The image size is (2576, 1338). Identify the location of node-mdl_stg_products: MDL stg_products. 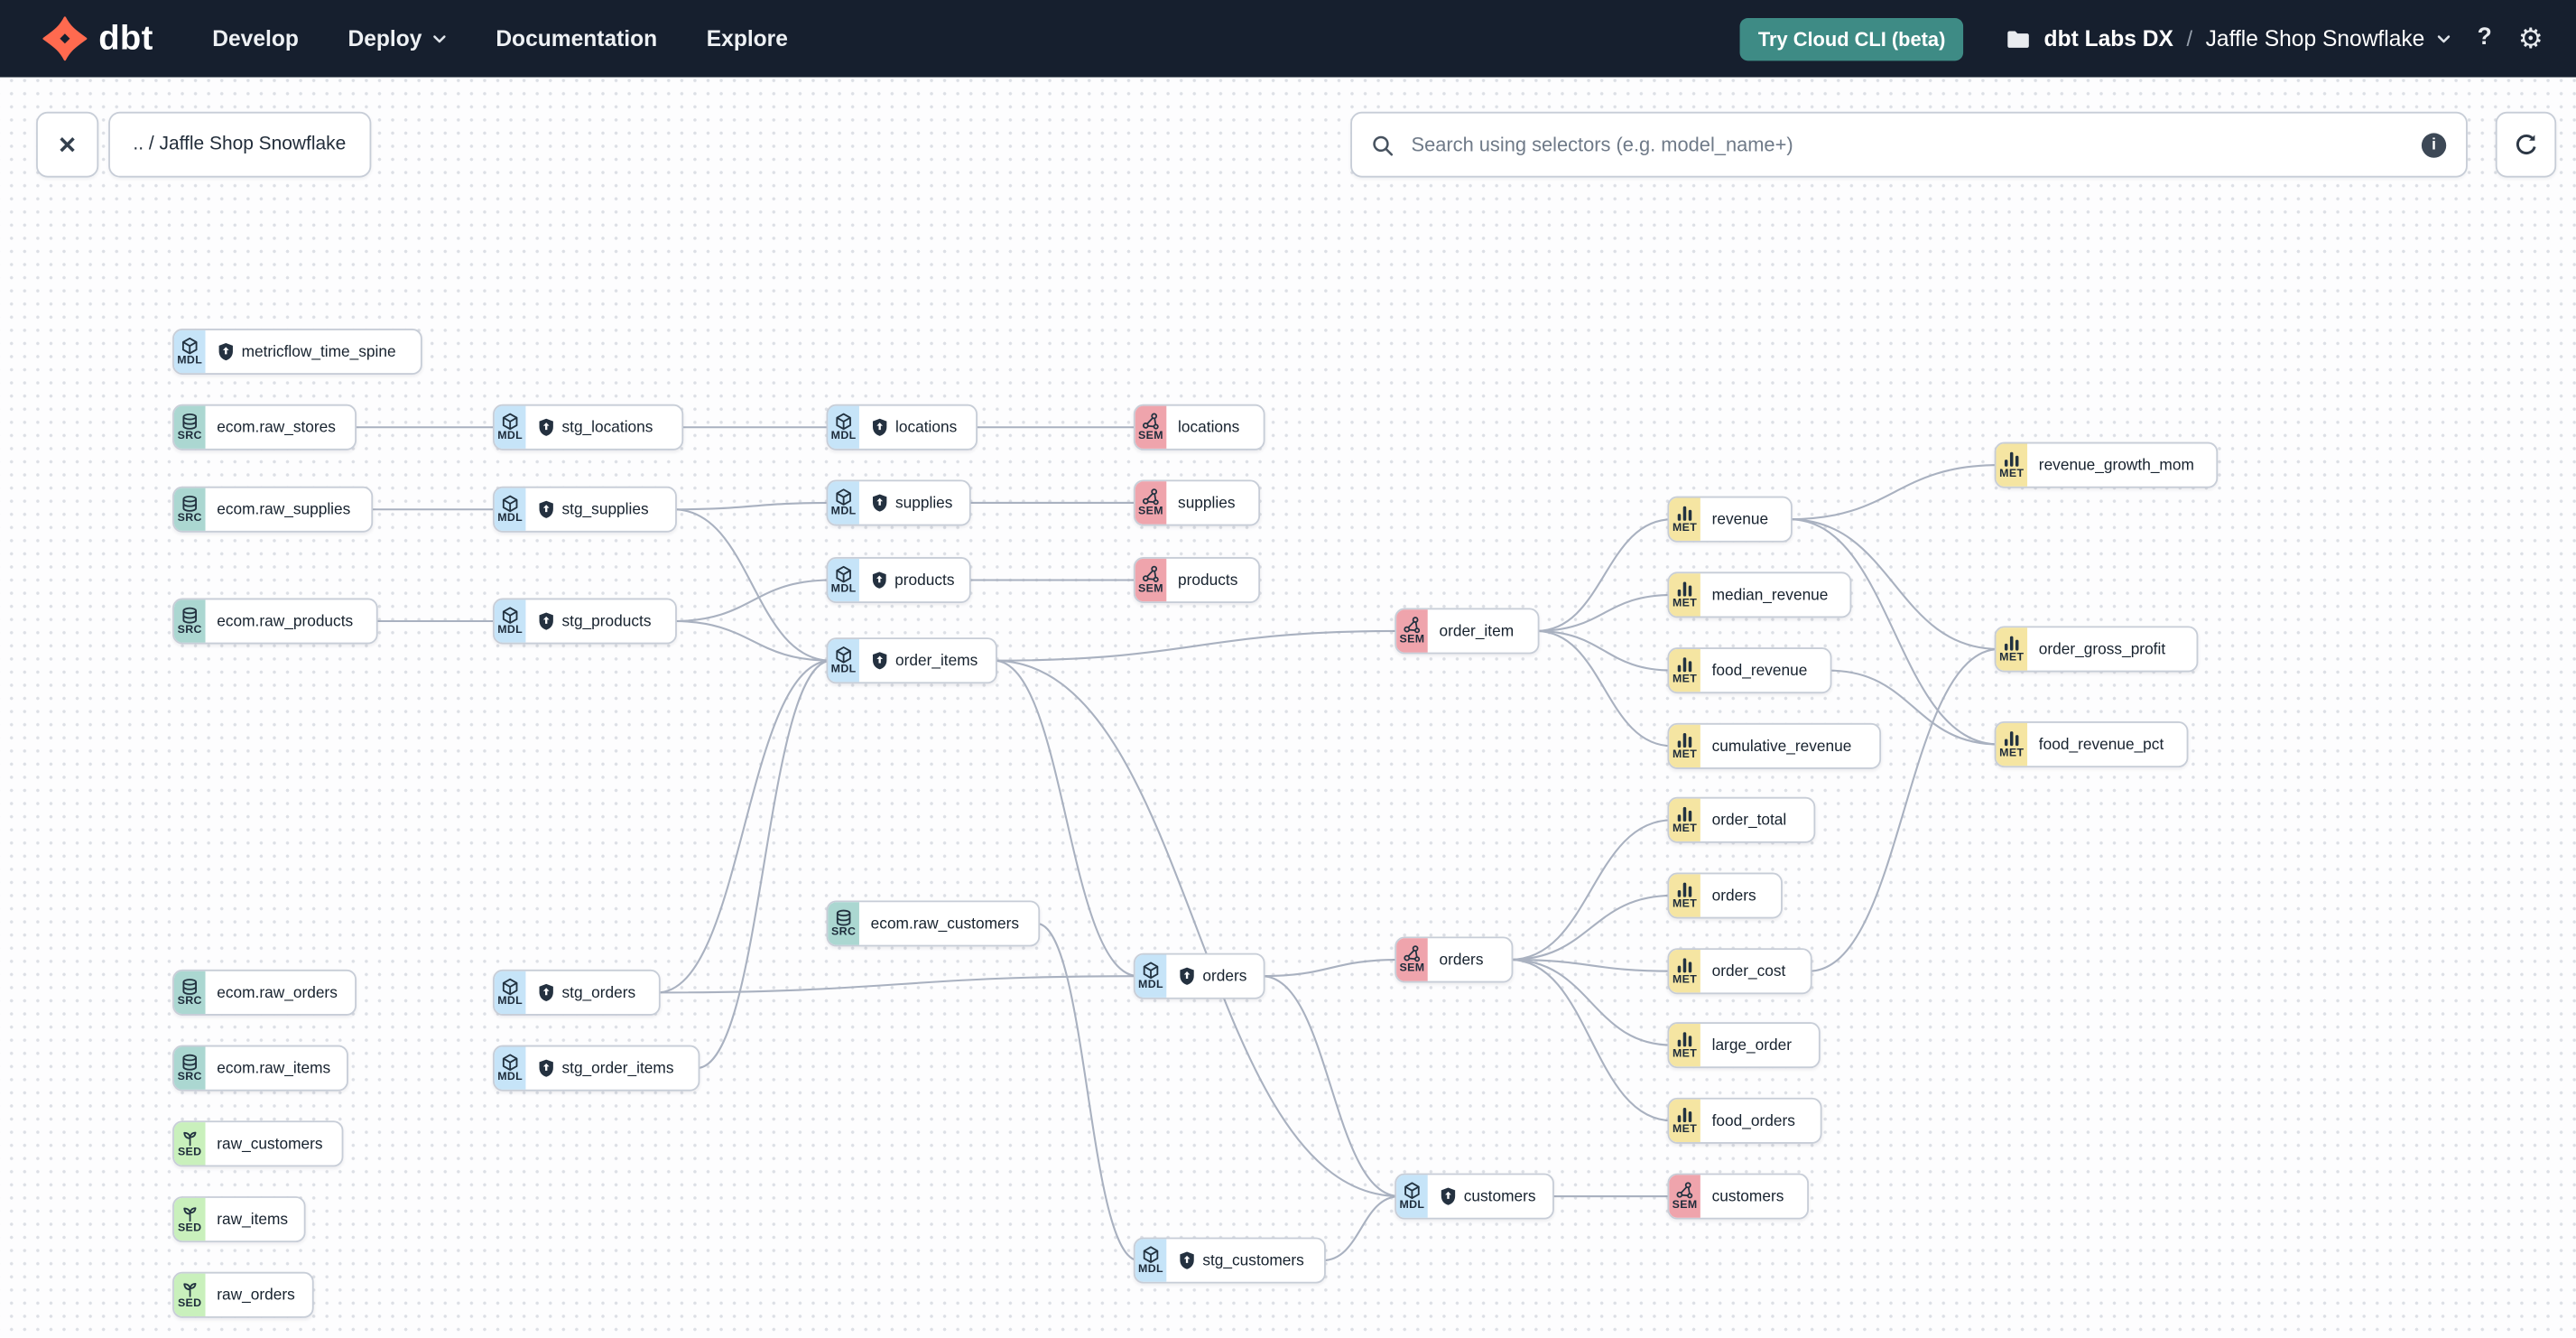
(585, 621).